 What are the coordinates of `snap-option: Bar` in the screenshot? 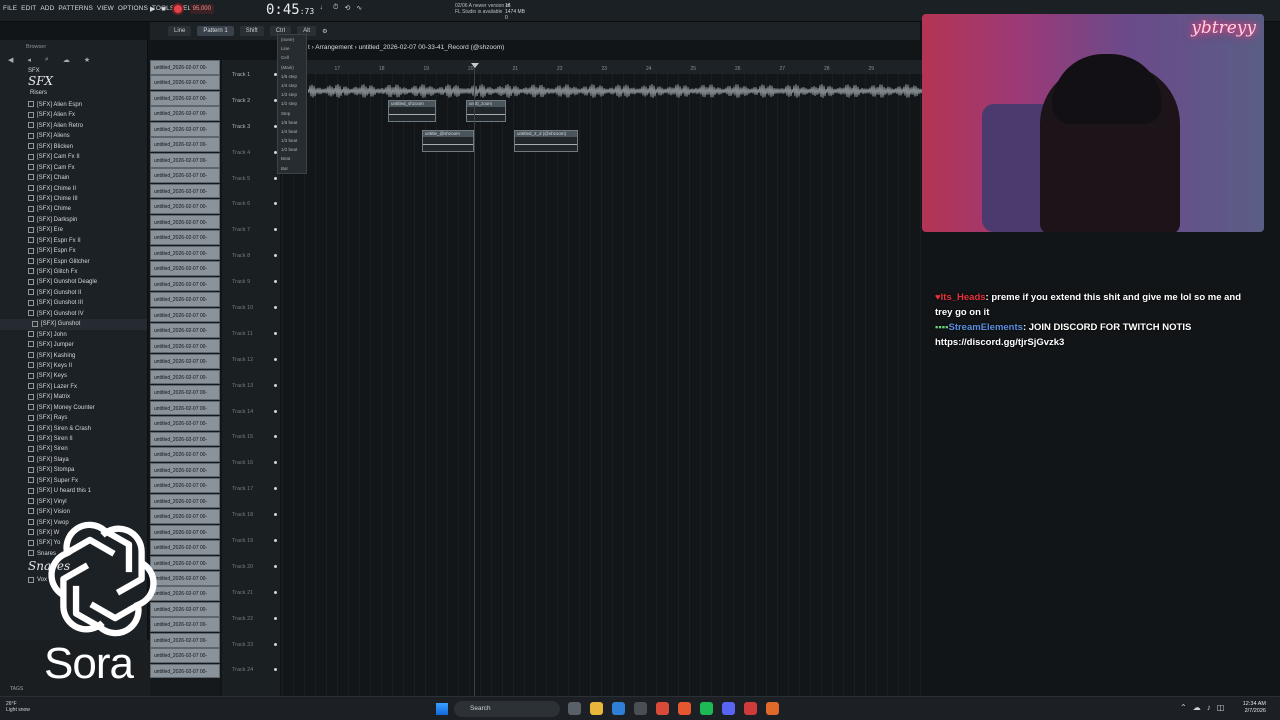 It's located at (292, 168).